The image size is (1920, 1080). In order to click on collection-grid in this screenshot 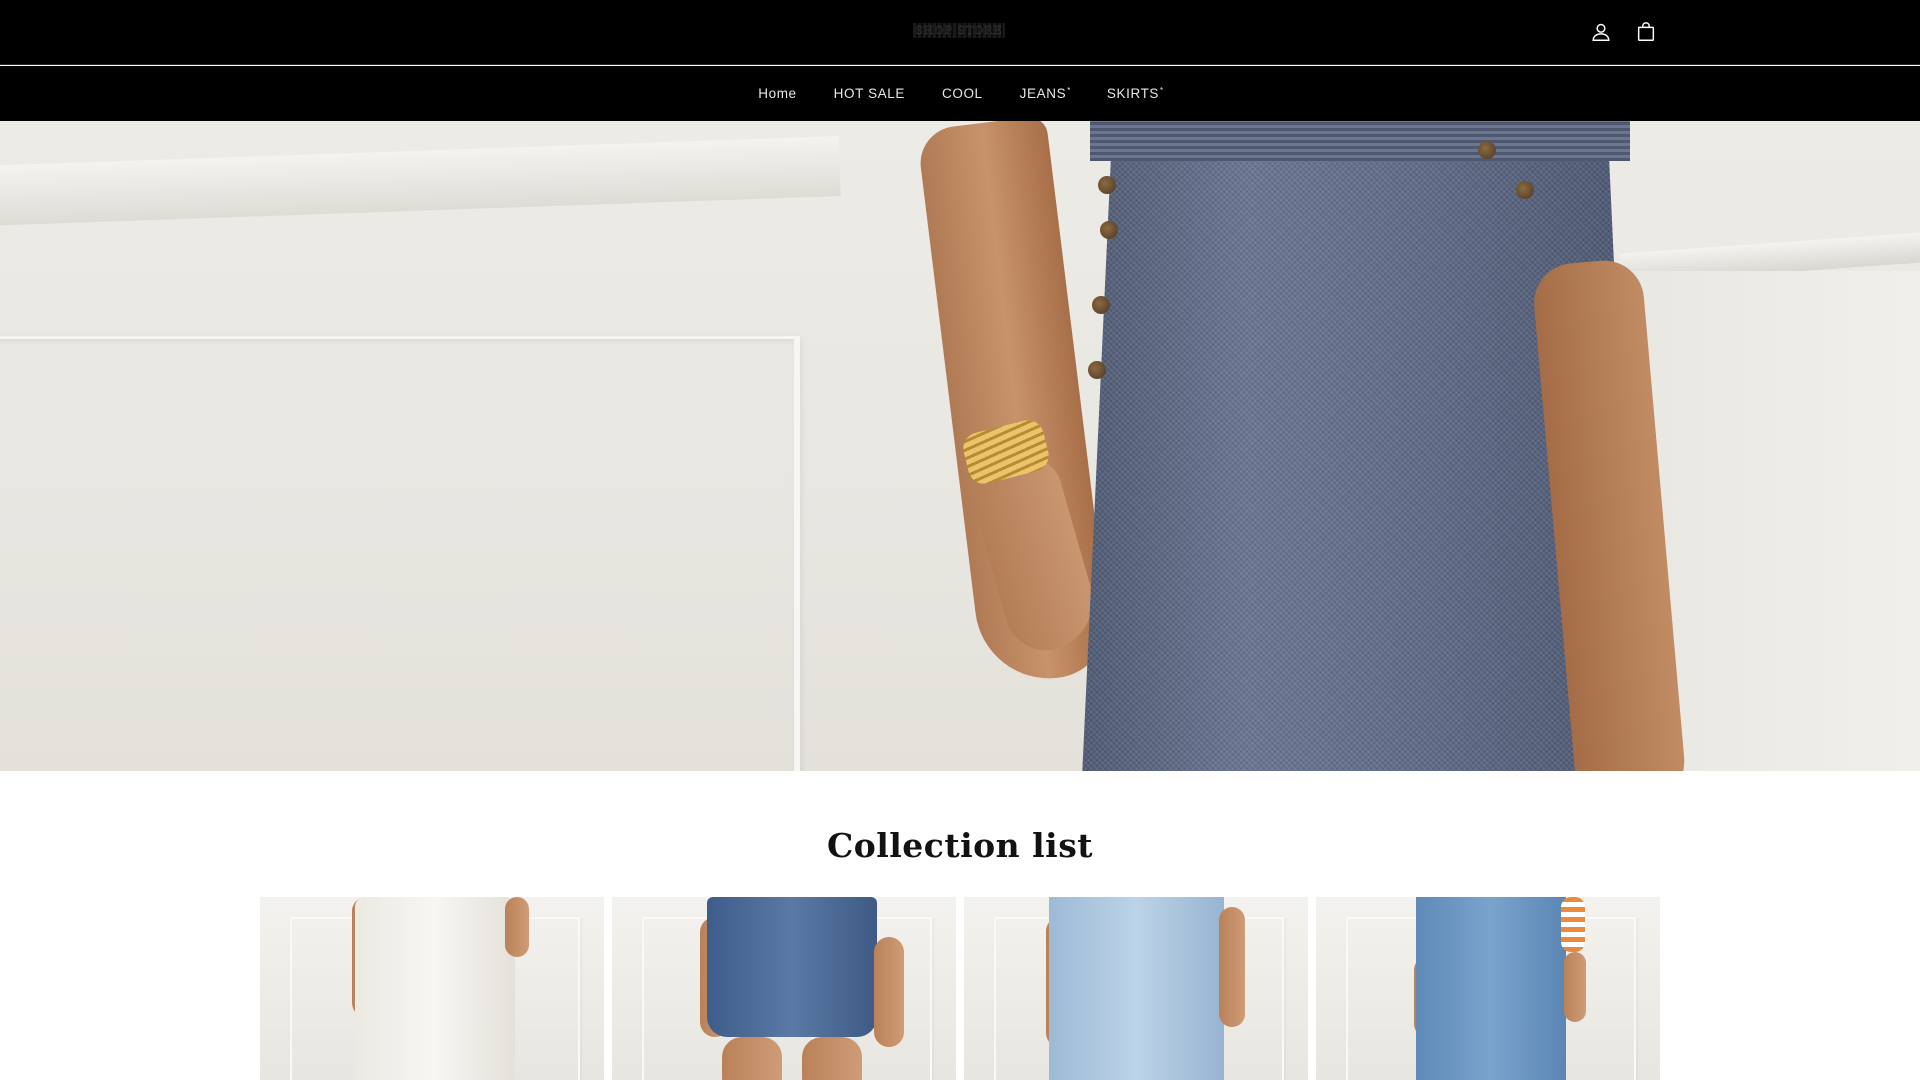, I will do `click(960, 988)`.